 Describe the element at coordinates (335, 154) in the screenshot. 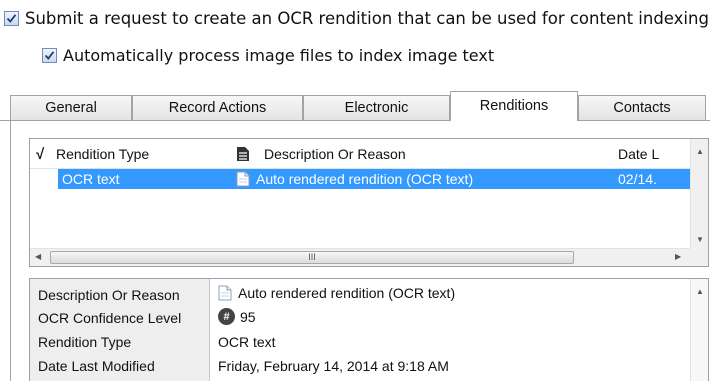

I see `description-column-label: Description Or Reason` at that location.